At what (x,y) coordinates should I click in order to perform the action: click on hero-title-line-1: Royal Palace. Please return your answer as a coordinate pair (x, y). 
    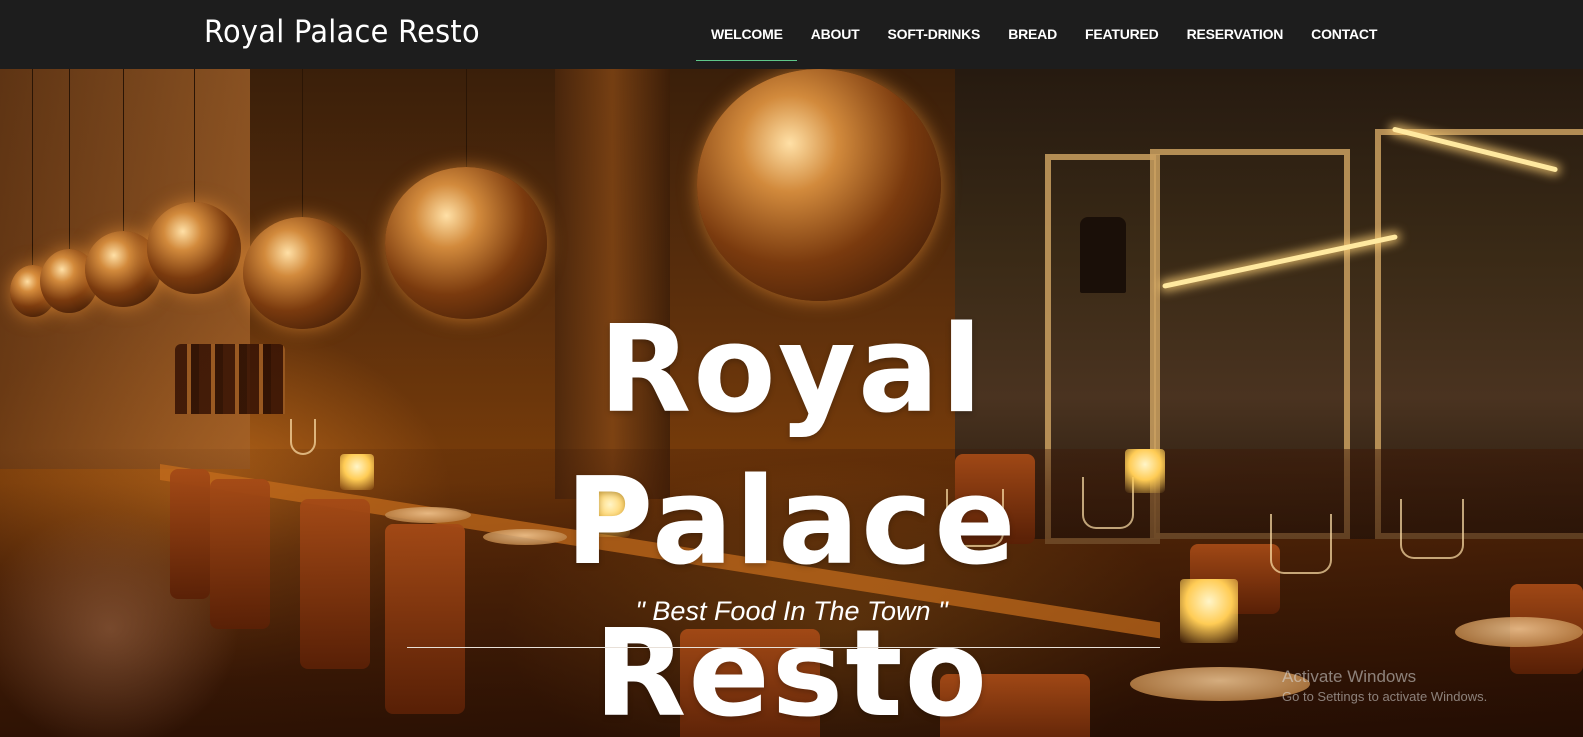
    Looking at the image, I should click on (791, 446).